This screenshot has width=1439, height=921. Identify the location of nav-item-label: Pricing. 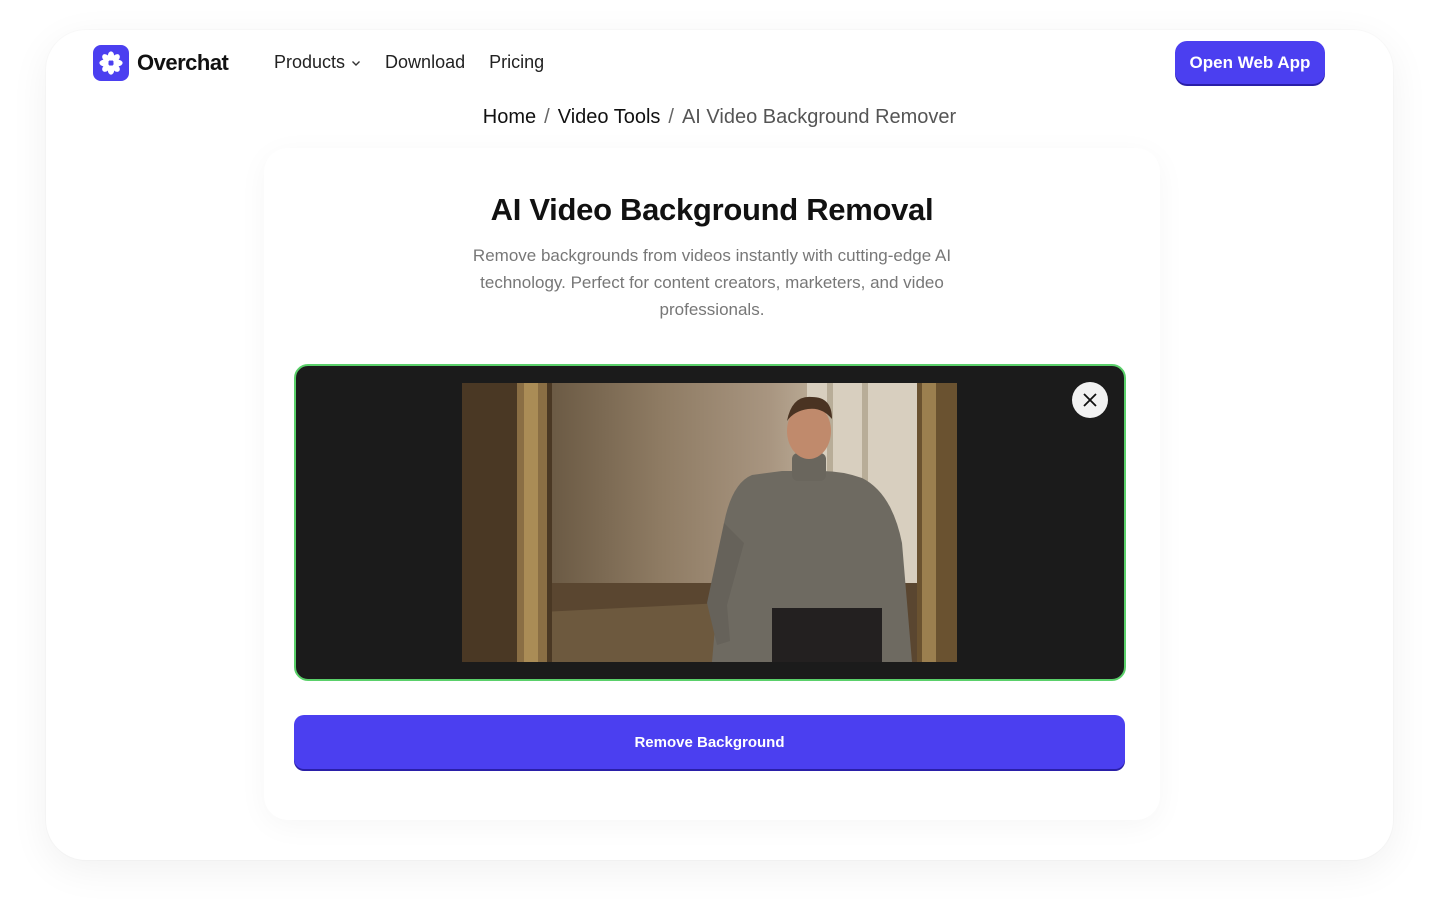
(517, 62).